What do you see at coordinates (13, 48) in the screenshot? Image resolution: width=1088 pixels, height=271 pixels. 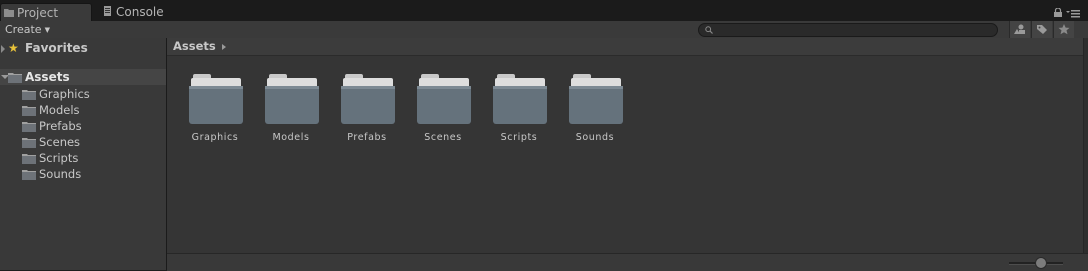 I see `star-icon: ★` at bounding box center [13, 48].